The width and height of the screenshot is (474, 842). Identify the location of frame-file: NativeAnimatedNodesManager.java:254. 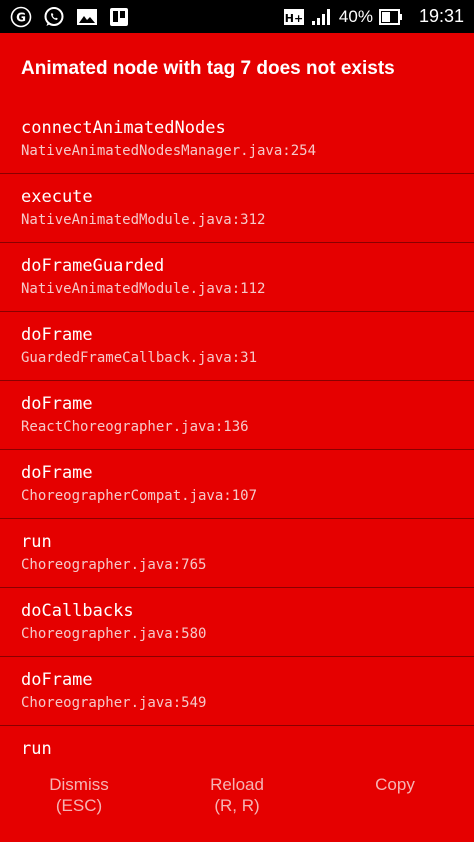
(169, 151).